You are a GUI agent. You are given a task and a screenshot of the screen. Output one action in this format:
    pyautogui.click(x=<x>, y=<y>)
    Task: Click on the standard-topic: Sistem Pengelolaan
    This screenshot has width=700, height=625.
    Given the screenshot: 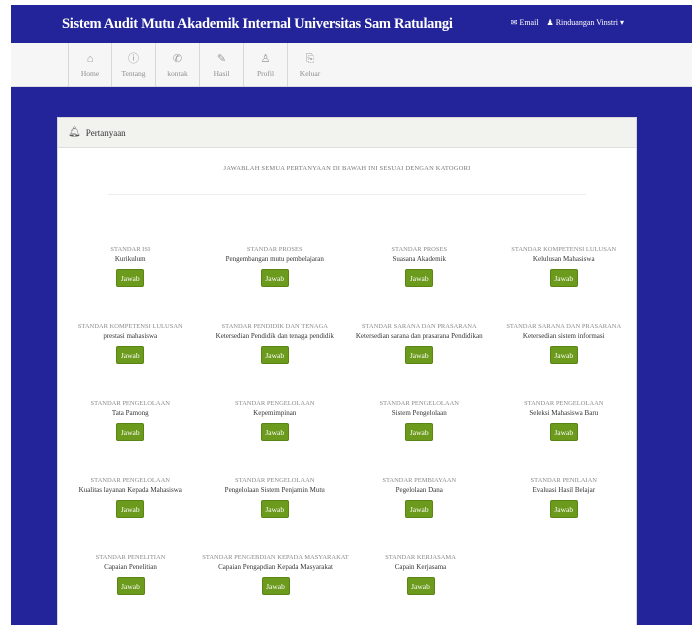 What is the action you would take?
    pyautogui.click(x=419, y=413)
    